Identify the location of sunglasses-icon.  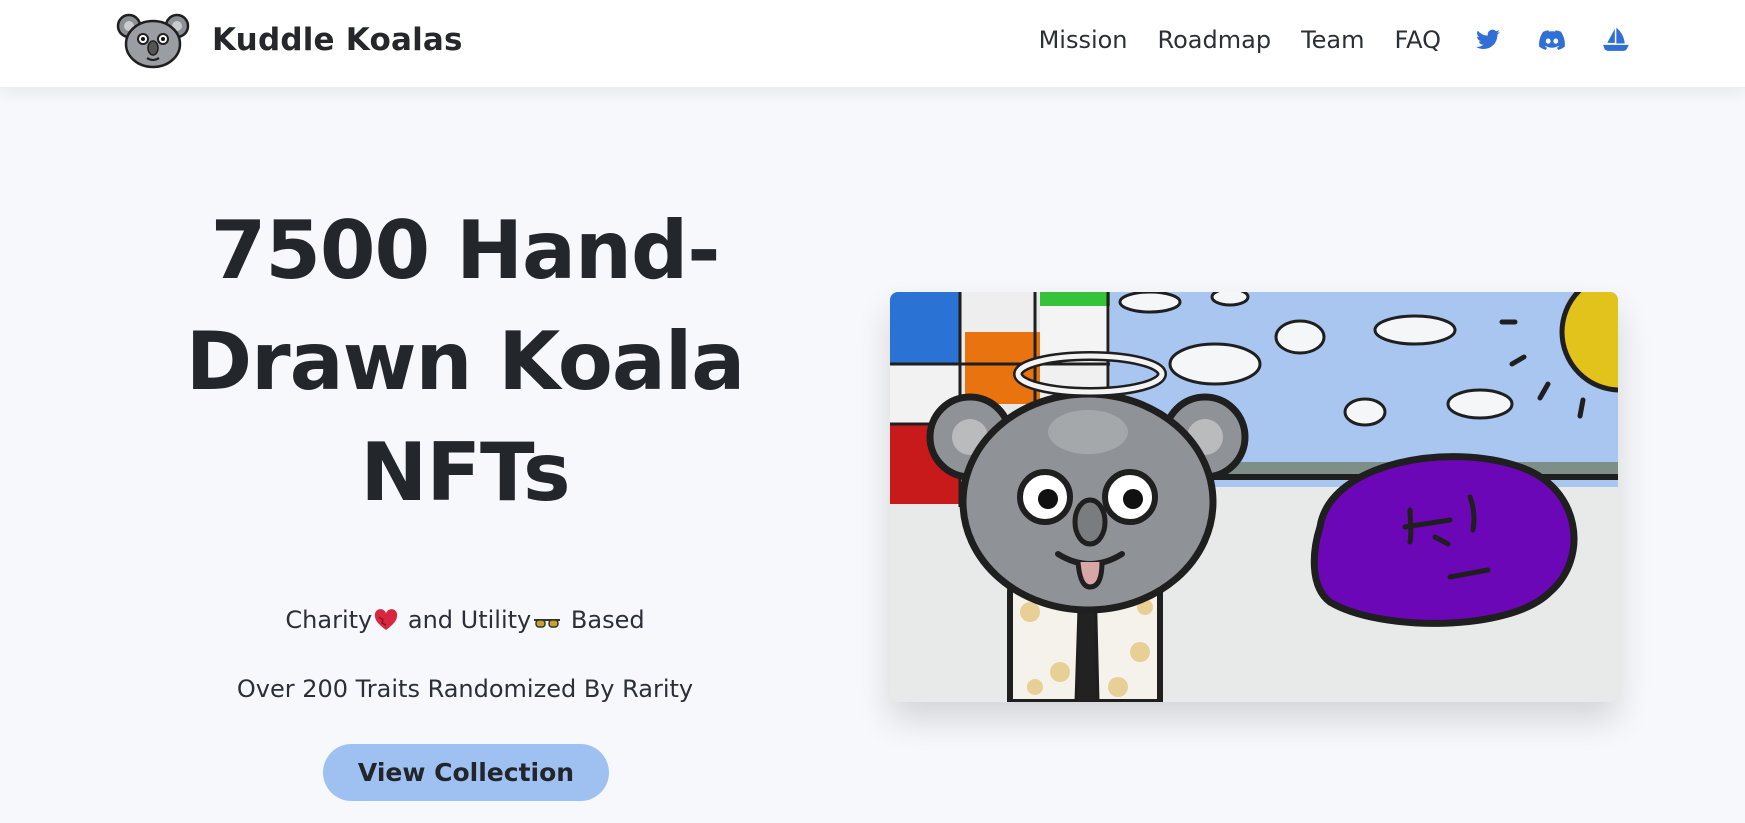
(547, 623).